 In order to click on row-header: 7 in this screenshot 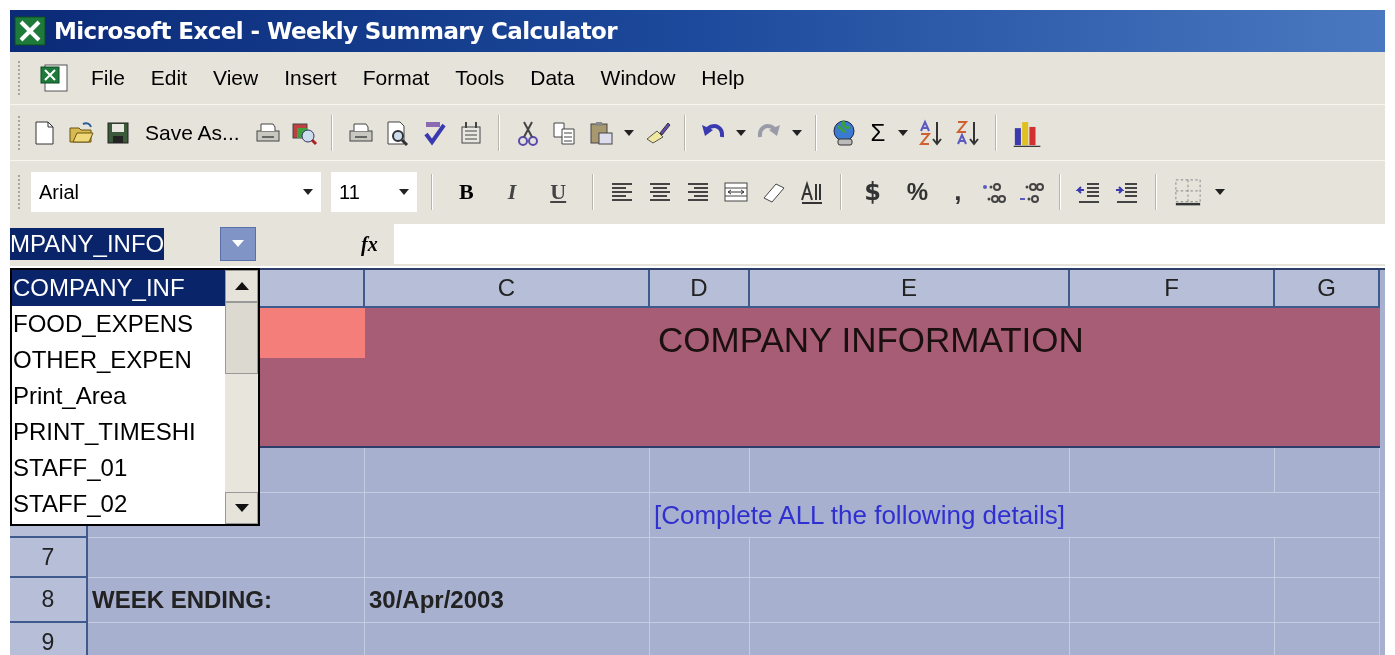, I will do `click(49, 558)`.